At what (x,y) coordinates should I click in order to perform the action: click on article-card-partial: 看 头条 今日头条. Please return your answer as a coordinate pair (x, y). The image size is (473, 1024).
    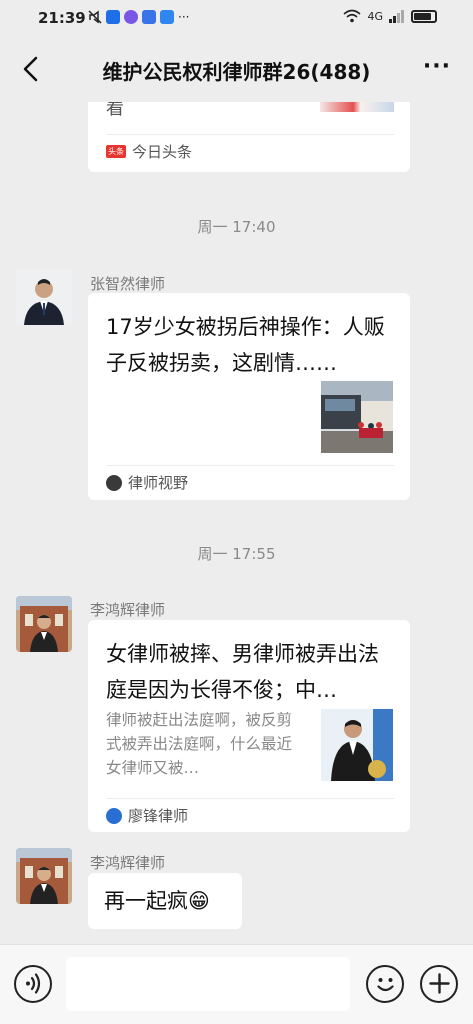
    Looking at the image, I should click on (249, 137).